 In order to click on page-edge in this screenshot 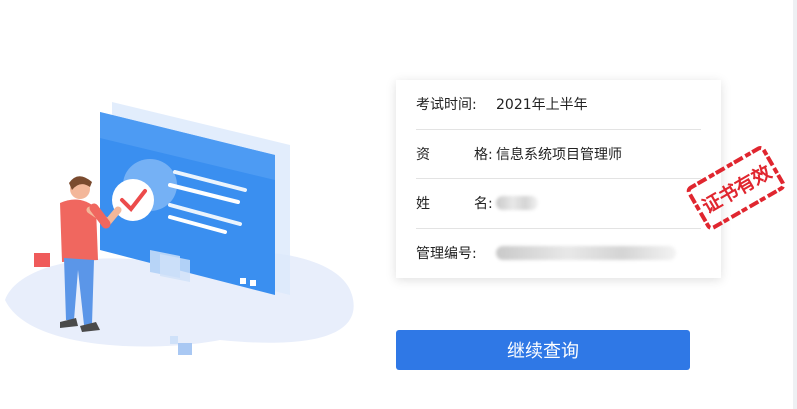, I will do `click(795, 204)`.